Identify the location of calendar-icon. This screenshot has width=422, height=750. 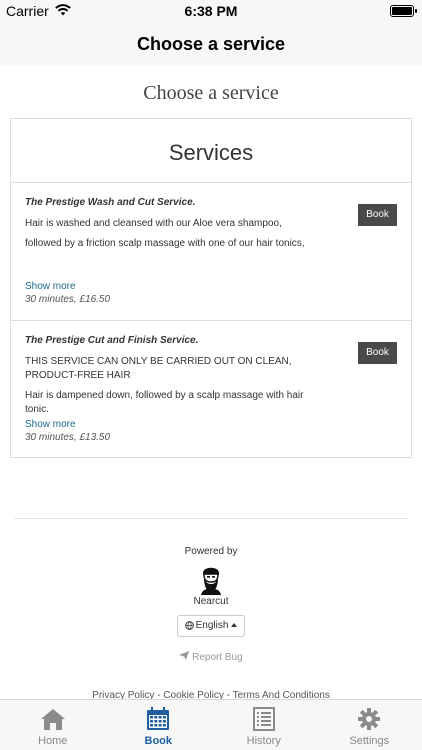
(158, 718).